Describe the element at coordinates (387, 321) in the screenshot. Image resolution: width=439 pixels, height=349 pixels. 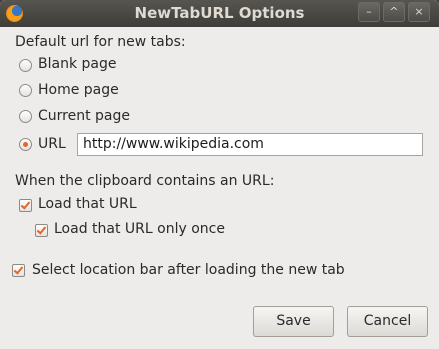
I see `cancel-button: Cancel` at that location.